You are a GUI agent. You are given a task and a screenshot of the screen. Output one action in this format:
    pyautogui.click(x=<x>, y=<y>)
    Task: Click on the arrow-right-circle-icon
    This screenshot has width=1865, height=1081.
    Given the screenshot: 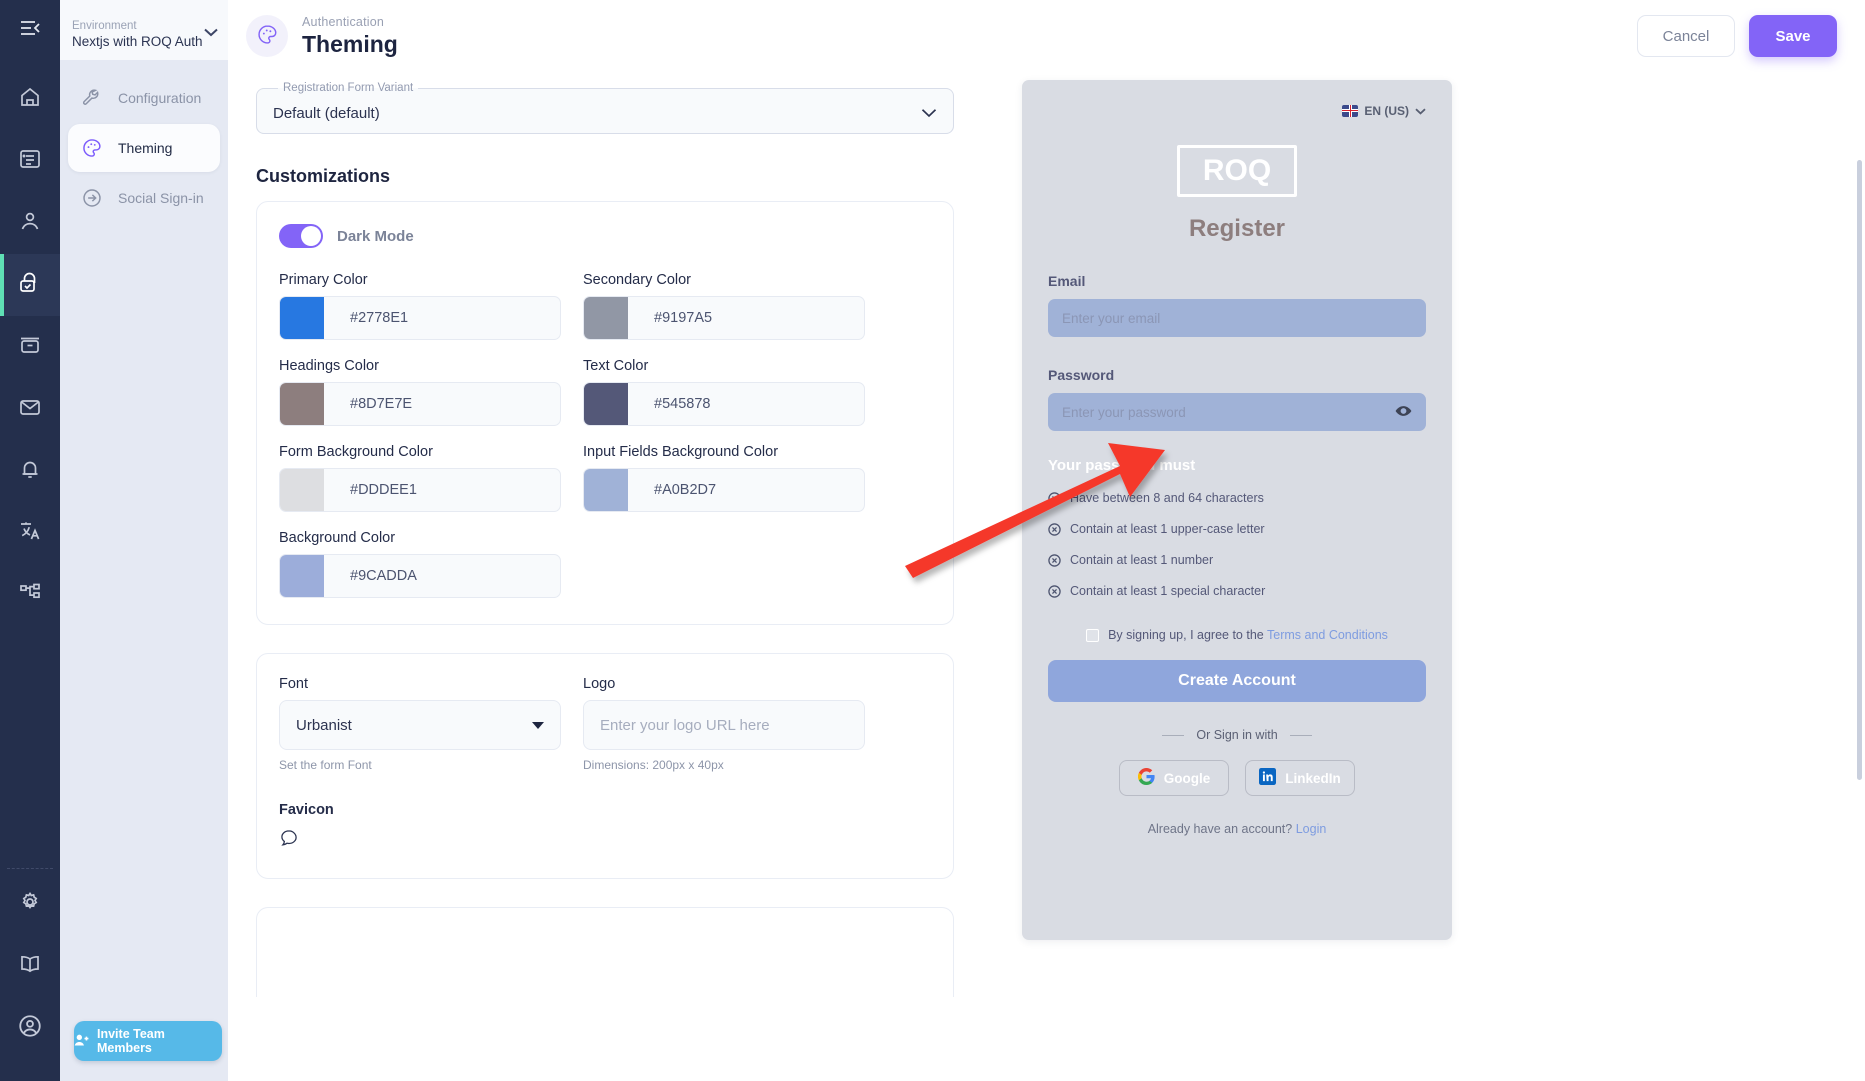 What is the action you would take?
    pyautogui.click(x=92, y=198)
    